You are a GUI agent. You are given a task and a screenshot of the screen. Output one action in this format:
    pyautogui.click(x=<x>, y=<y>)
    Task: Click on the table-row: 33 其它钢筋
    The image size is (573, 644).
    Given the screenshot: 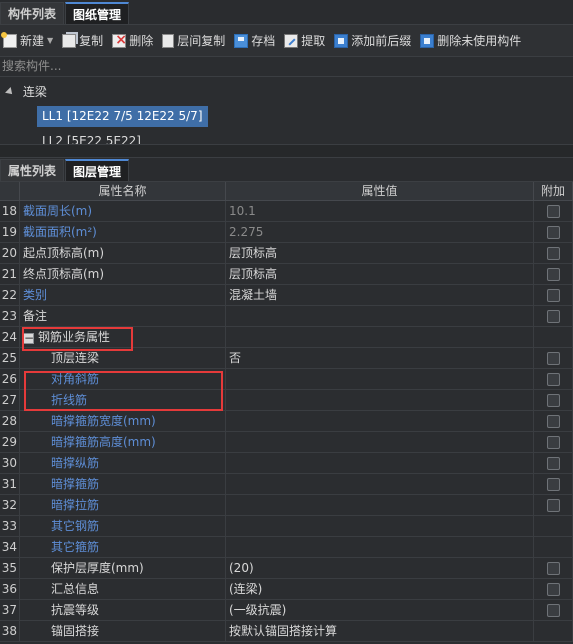 What is the action you would take?
    pyautogui.click(x=286, y=526)
    